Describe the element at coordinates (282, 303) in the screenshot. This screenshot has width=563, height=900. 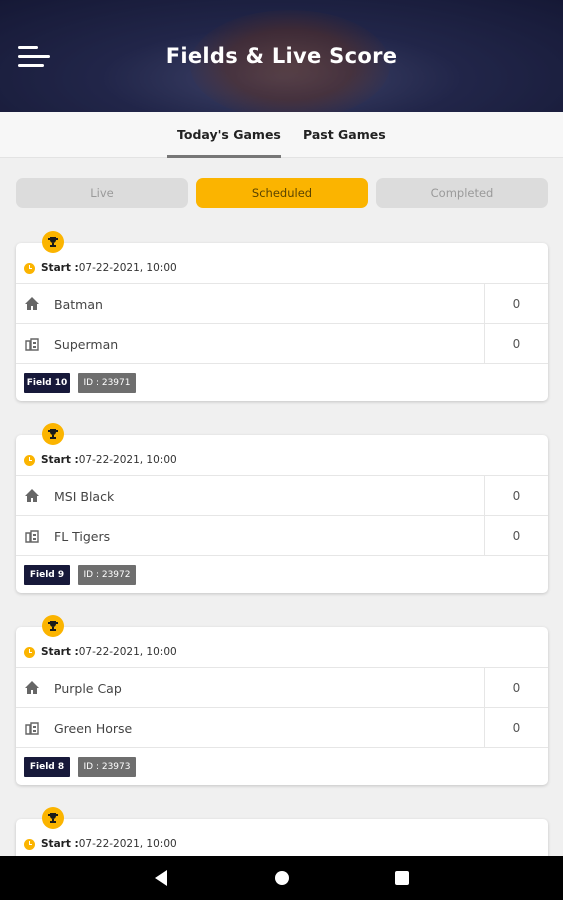
I see `home-team-row: Batman 0` at that location.